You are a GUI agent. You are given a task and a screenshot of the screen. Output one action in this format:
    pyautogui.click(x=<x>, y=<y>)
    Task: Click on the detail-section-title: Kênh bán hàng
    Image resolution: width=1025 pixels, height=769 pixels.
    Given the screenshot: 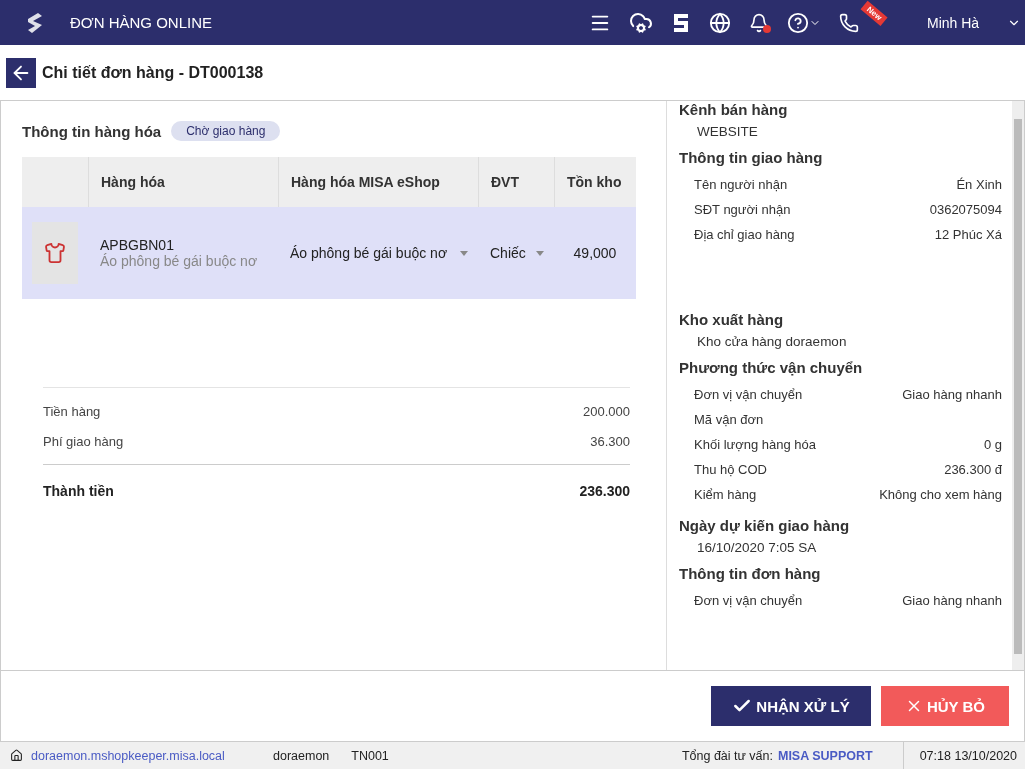 What is the action you would take?
    pyautogui.click(x=734, y=109)
    